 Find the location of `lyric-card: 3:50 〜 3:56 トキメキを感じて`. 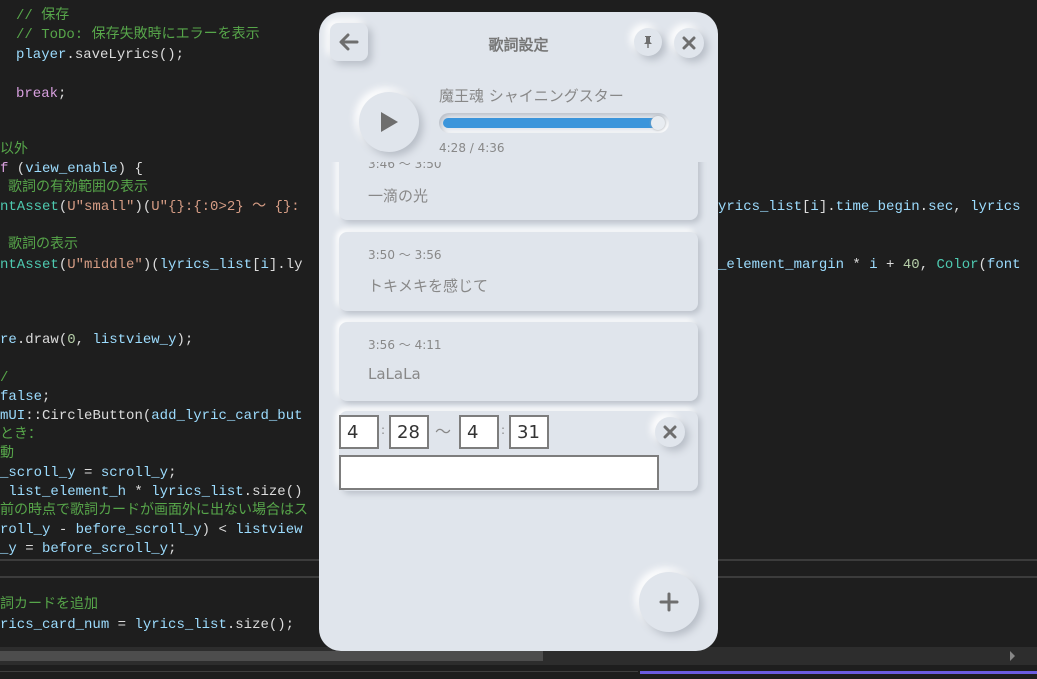

lyric-card: 3:50 〜 3:56 トキメキを感じて is located at coordinates (518, 271).